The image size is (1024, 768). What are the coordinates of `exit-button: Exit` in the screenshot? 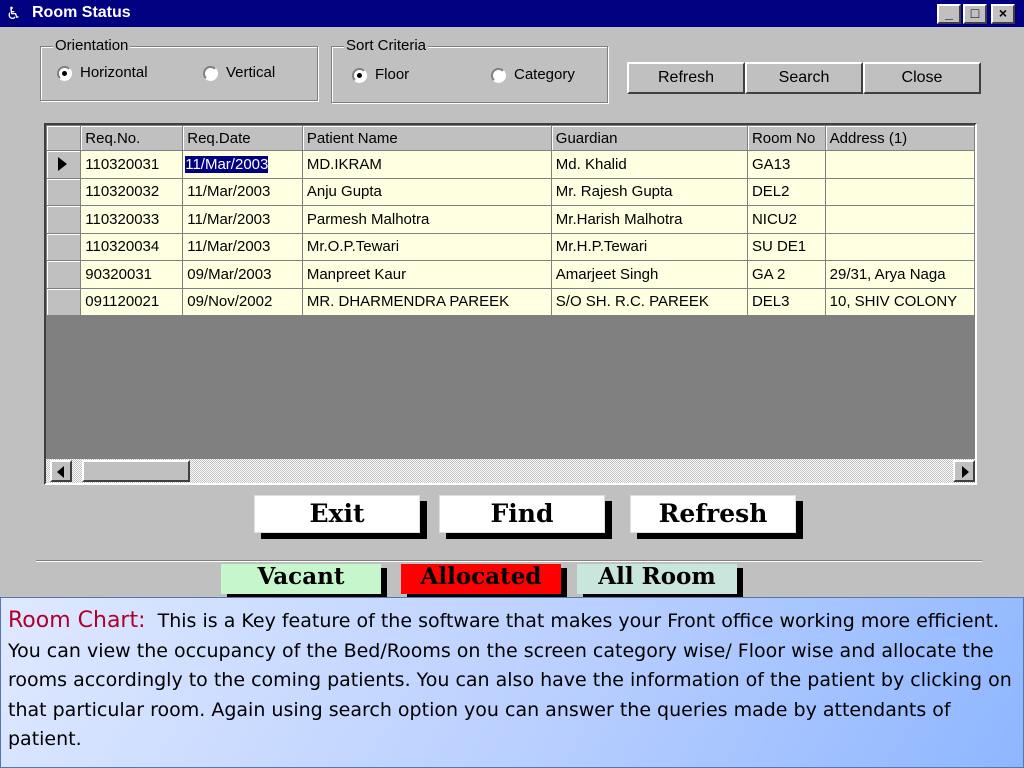 It's located at (337, 514).